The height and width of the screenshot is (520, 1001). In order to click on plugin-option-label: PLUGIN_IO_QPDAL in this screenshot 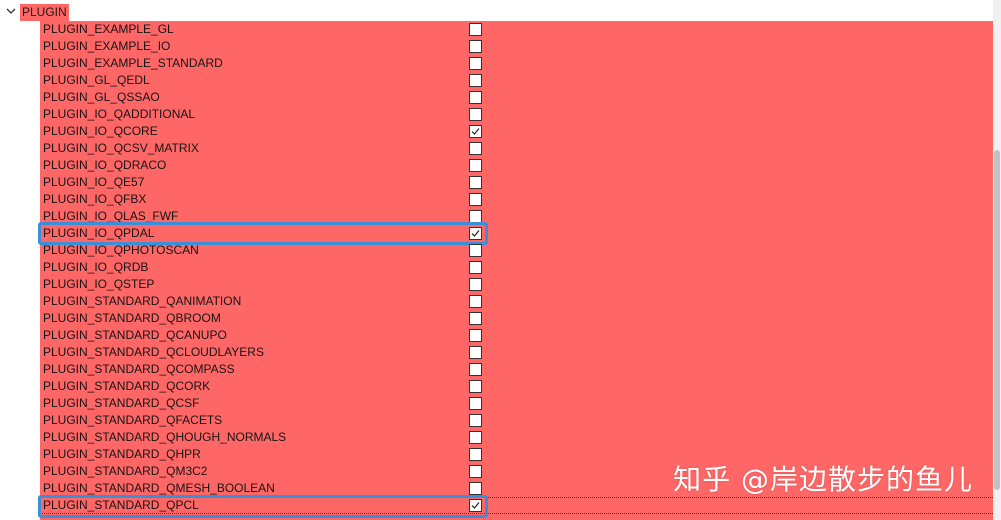, I will do `click(99, 233)`.